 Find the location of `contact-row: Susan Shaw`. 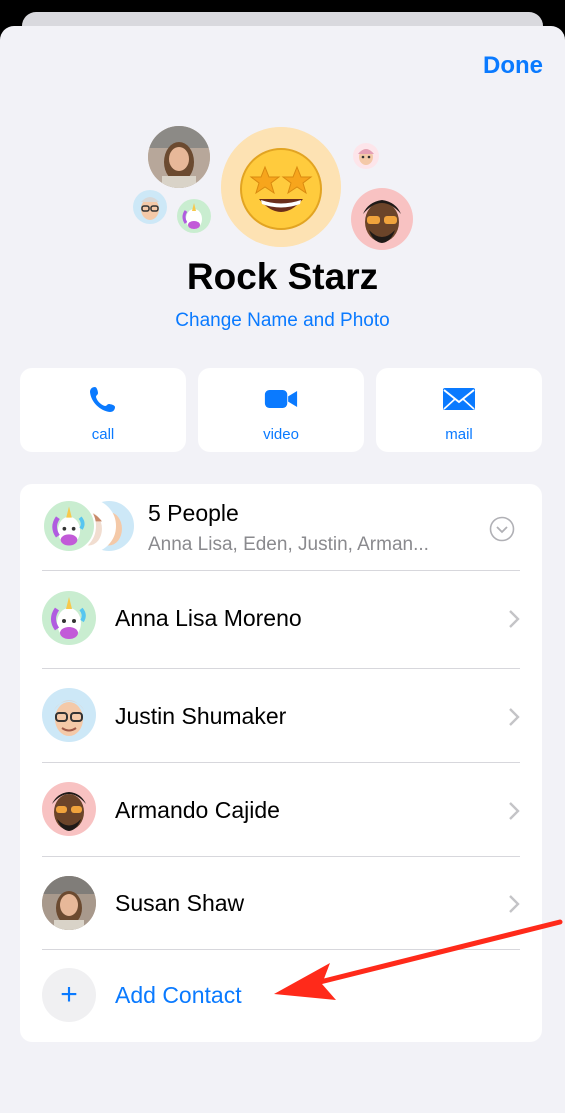

contact-row: Susan Shaw is located at coordinates (281, 903).